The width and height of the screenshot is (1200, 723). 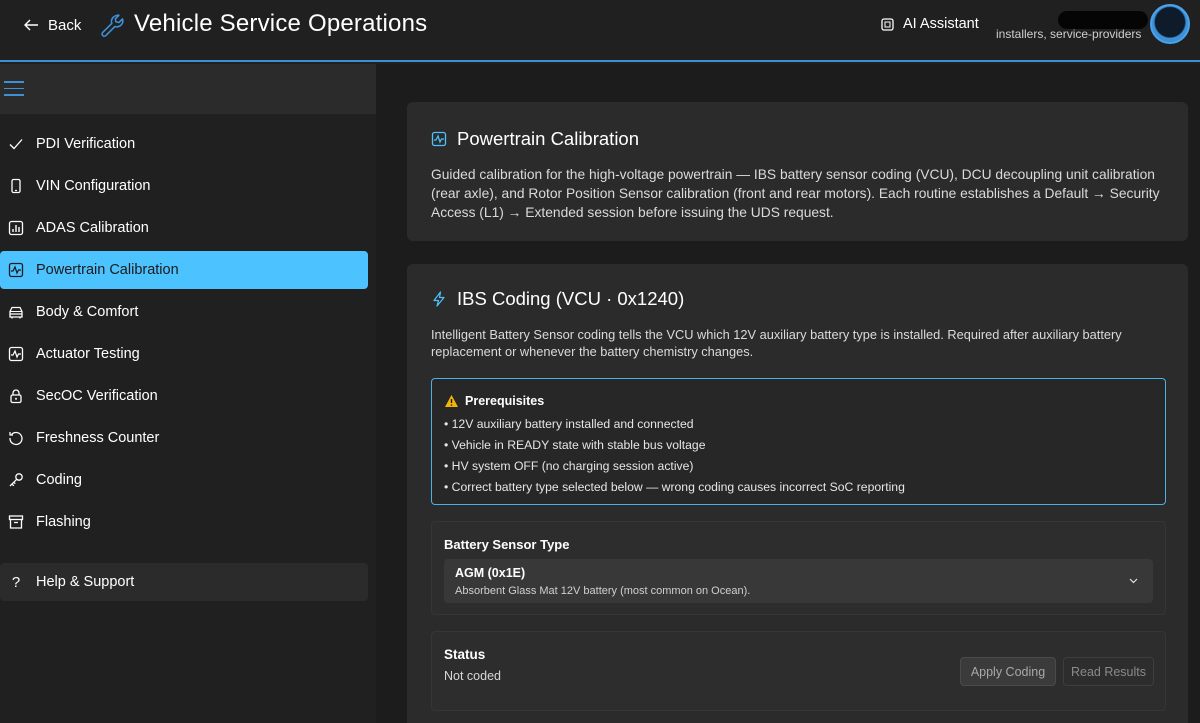 I want to click on arrow-left-icon, so click(x=31, y=25).